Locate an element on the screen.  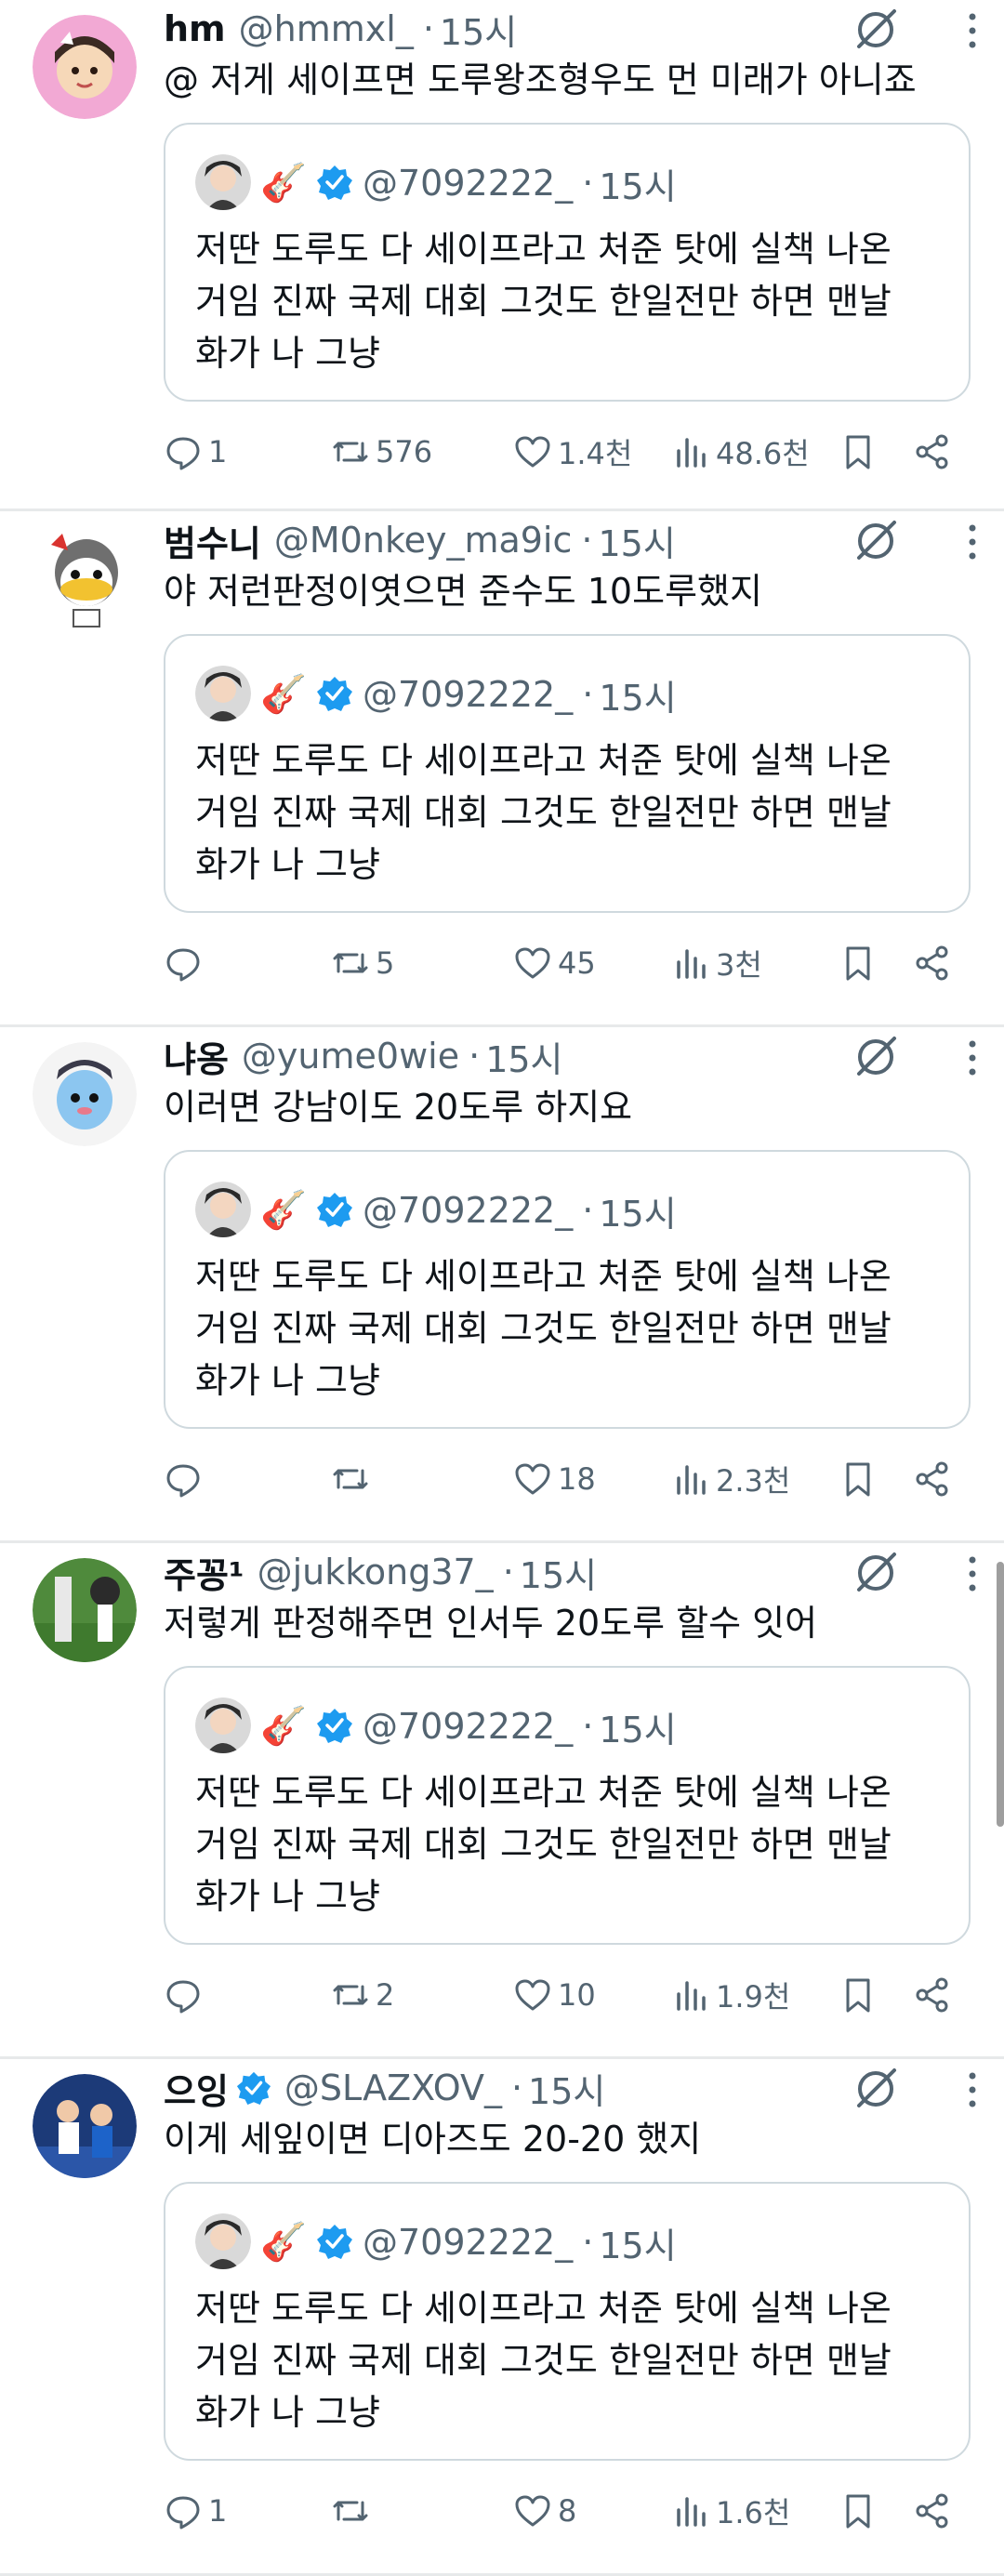
views-button: 1.6천 is located at coordinates (730, 2511).